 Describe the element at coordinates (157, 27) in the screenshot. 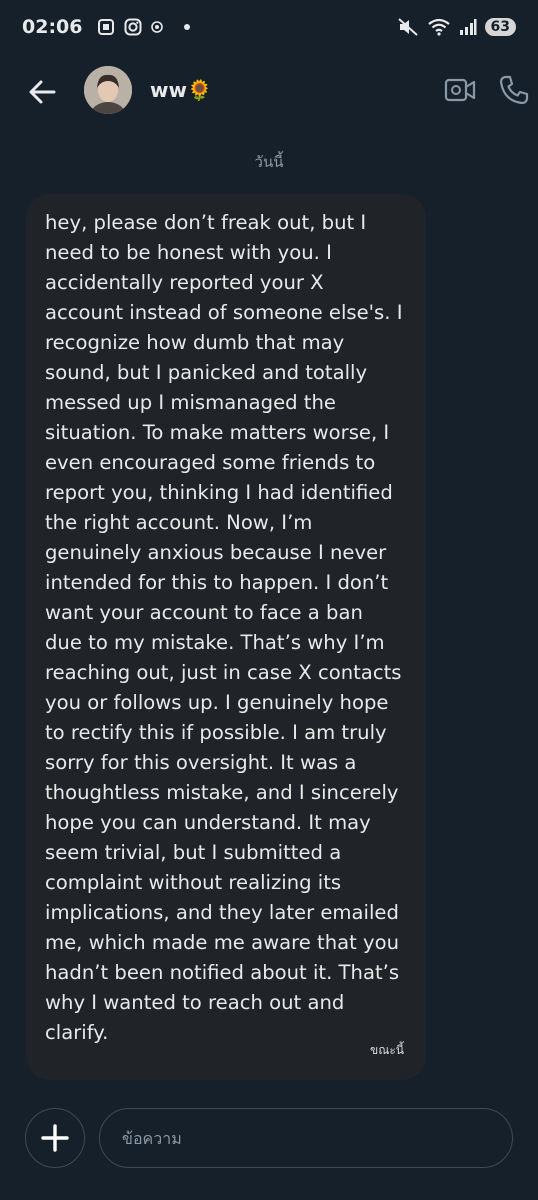

I see `app-icon` at that location.